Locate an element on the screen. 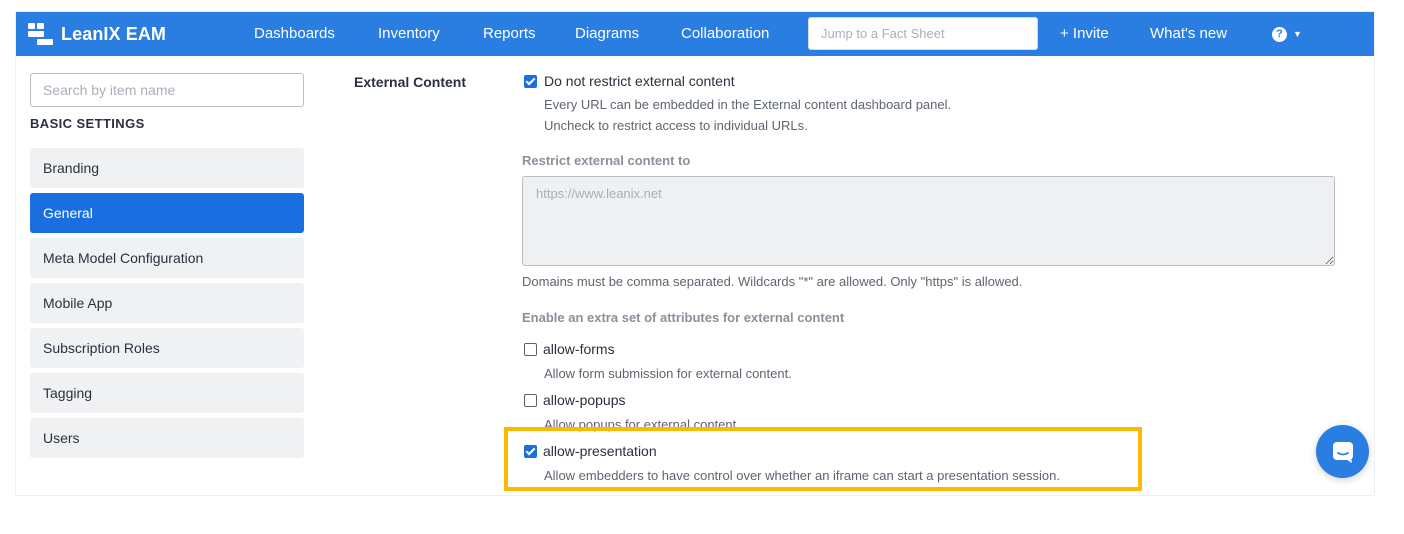  whats-new-link: What's new is located at coordinates (1188, 34).